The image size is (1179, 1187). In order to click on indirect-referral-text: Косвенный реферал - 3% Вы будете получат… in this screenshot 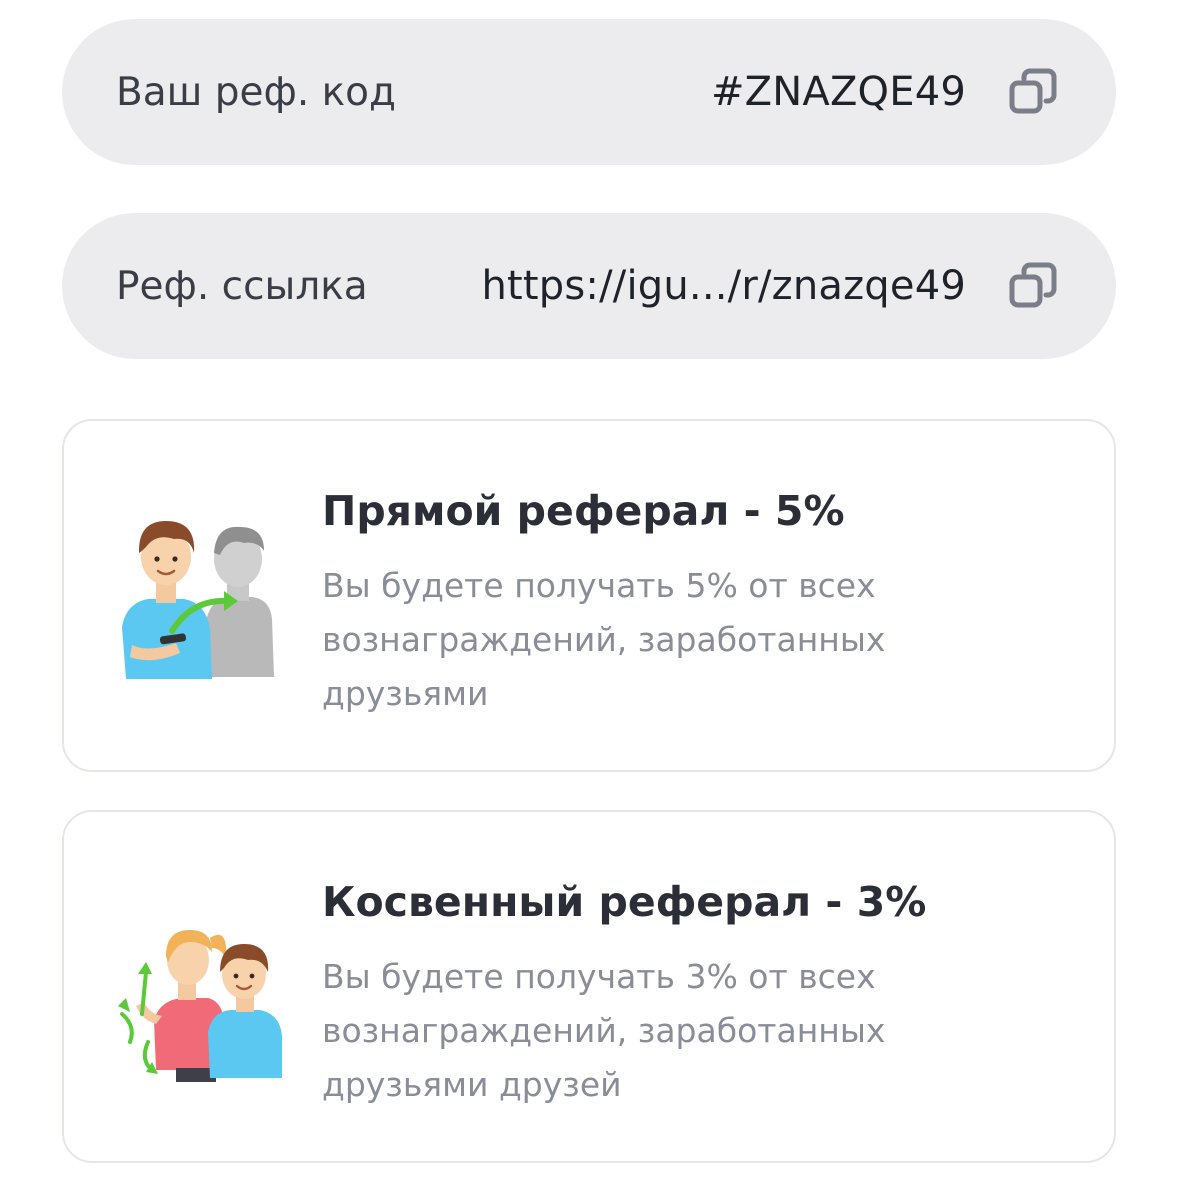, I will do `click(652, 993)`.